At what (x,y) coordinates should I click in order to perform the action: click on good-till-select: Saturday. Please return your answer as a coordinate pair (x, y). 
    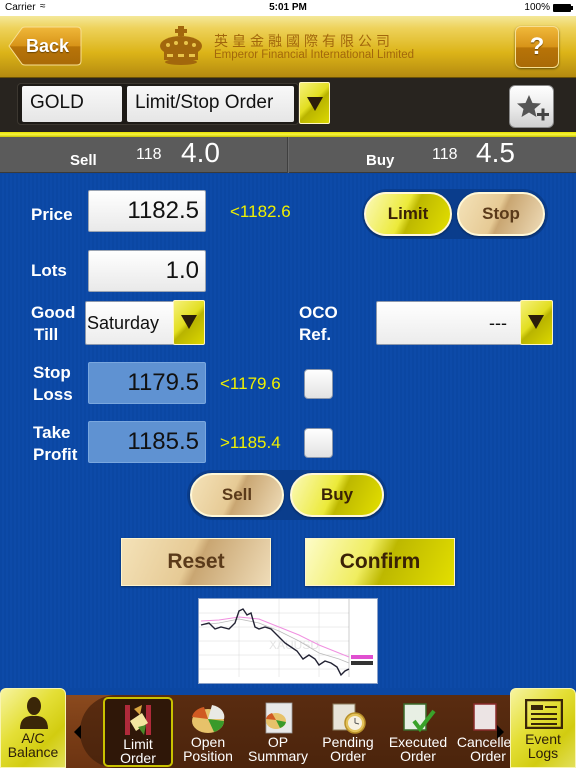
    Looking at the image, I should click on (130, 323).